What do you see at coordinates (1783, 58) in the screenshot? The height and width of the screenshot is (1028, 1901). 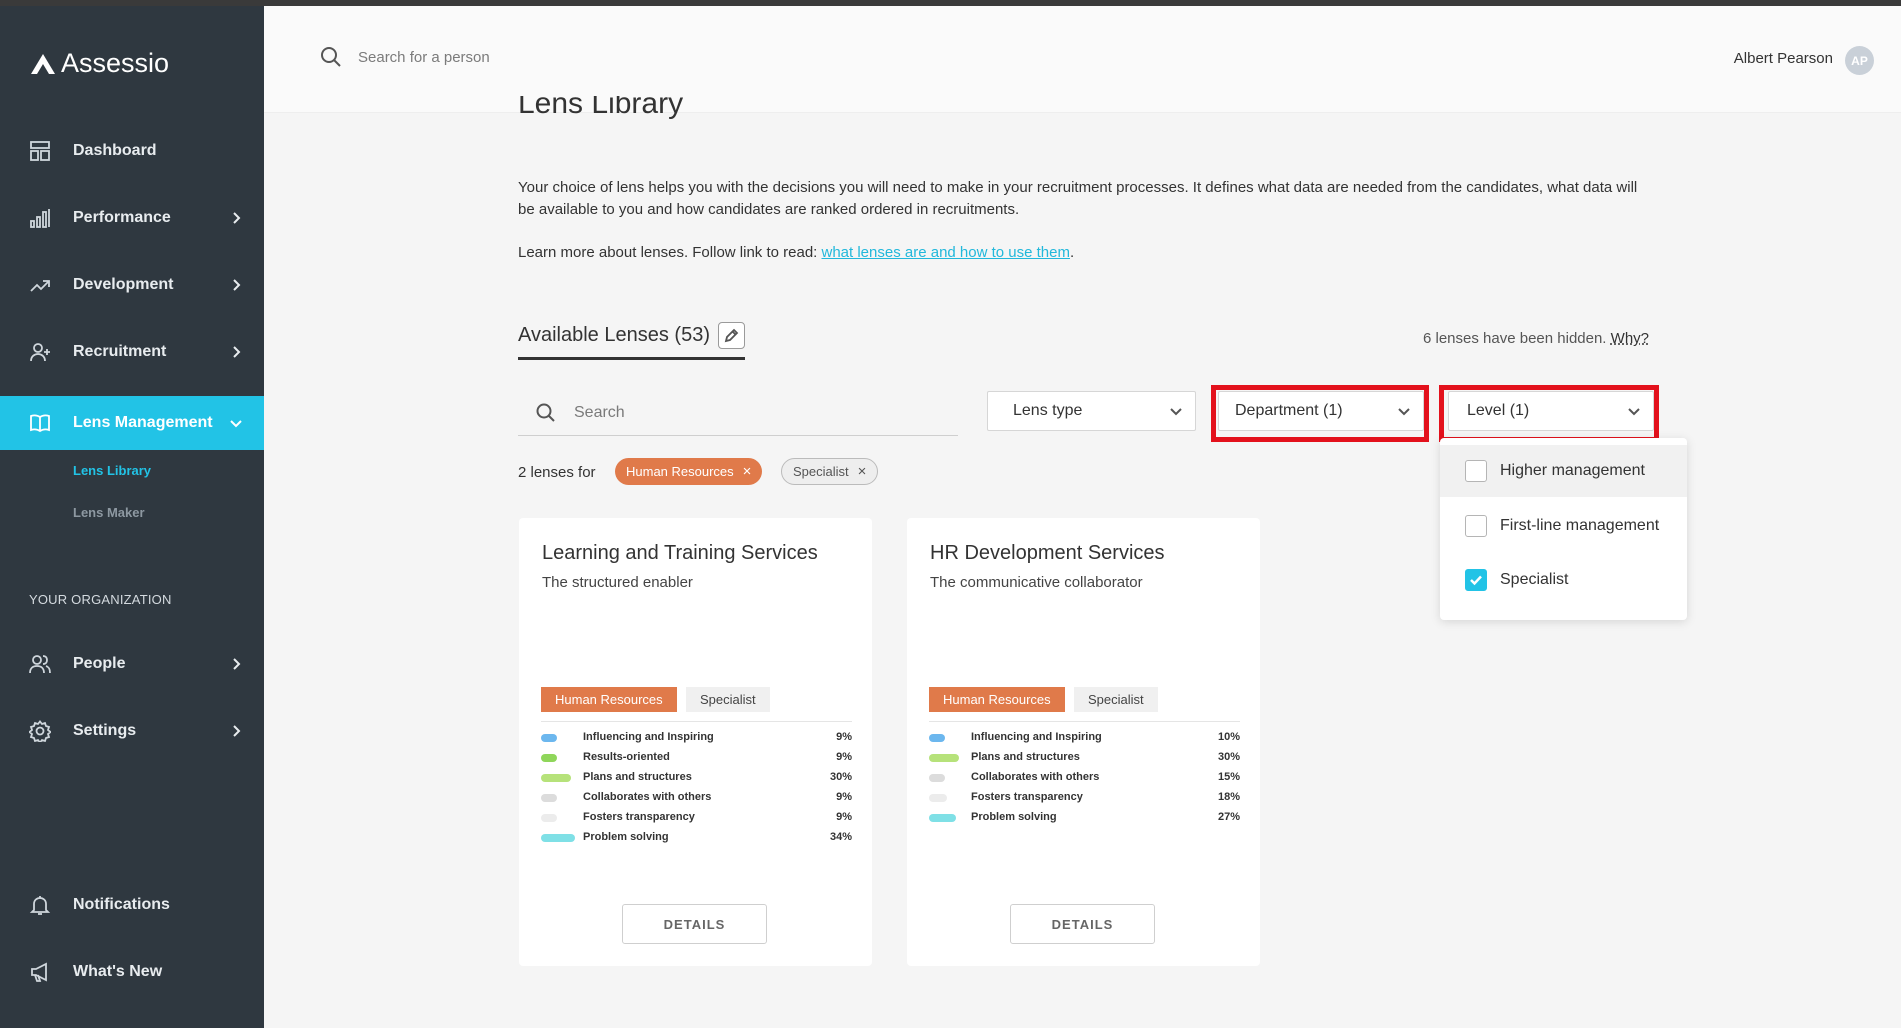 I see `user-name: Albert Pearson` at bounding box center [1783, 58].